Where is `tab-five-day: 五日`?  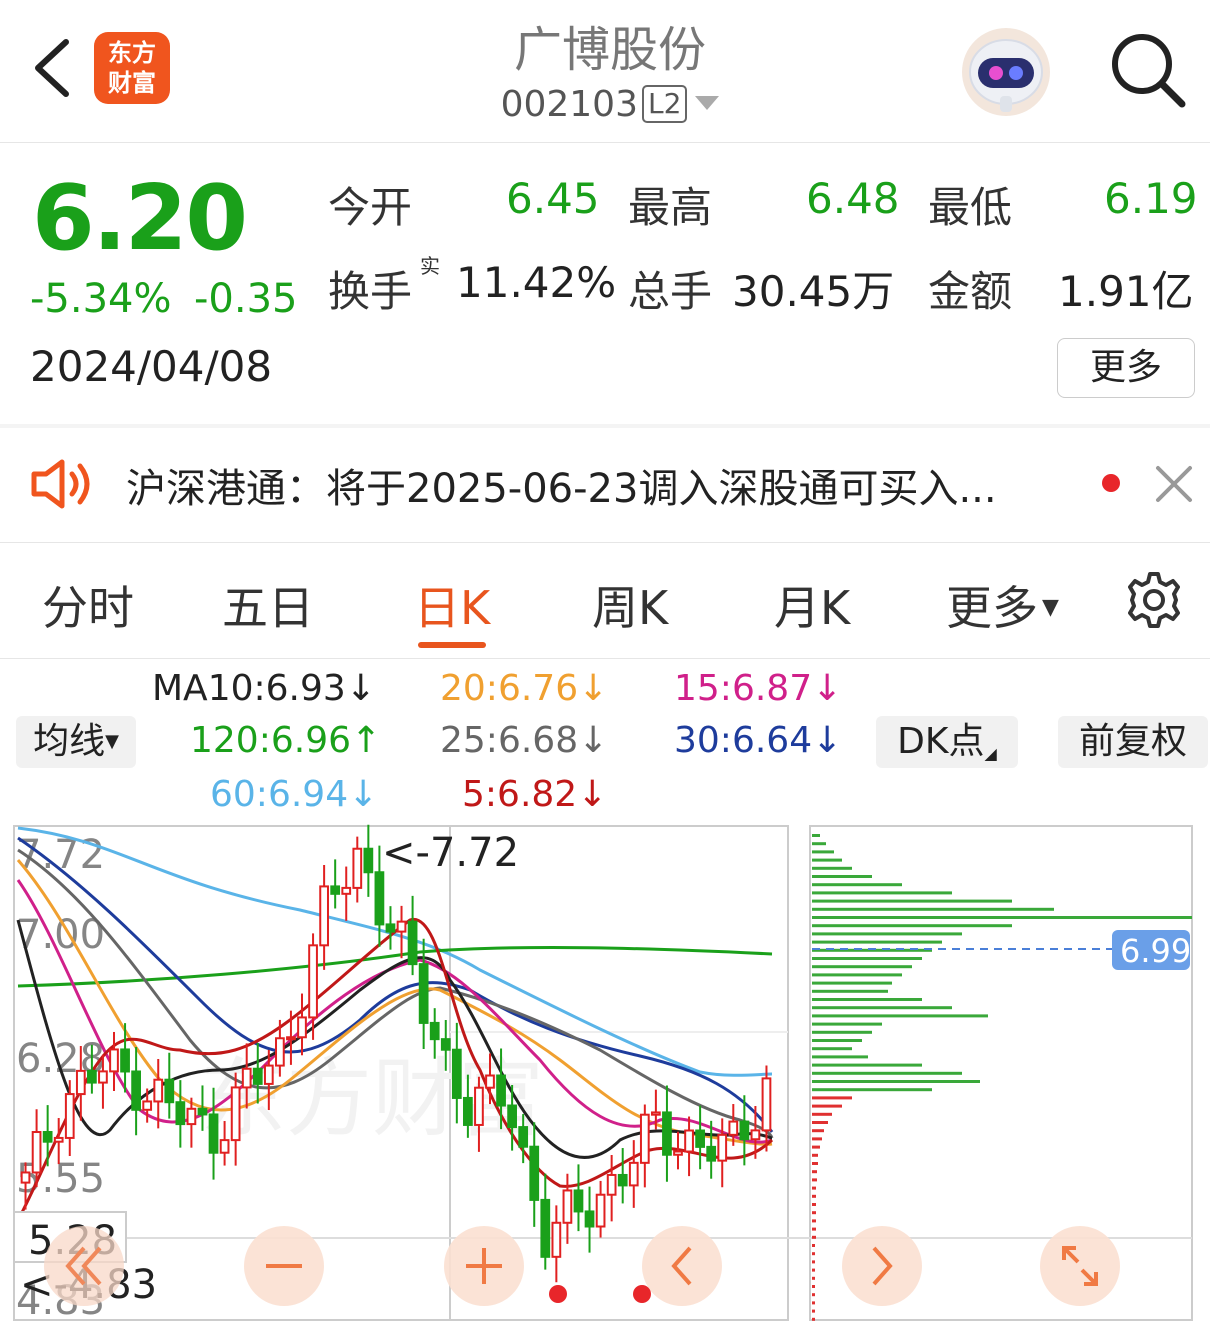 tab-five-day: 五日 is located at coordinates (268, 605).